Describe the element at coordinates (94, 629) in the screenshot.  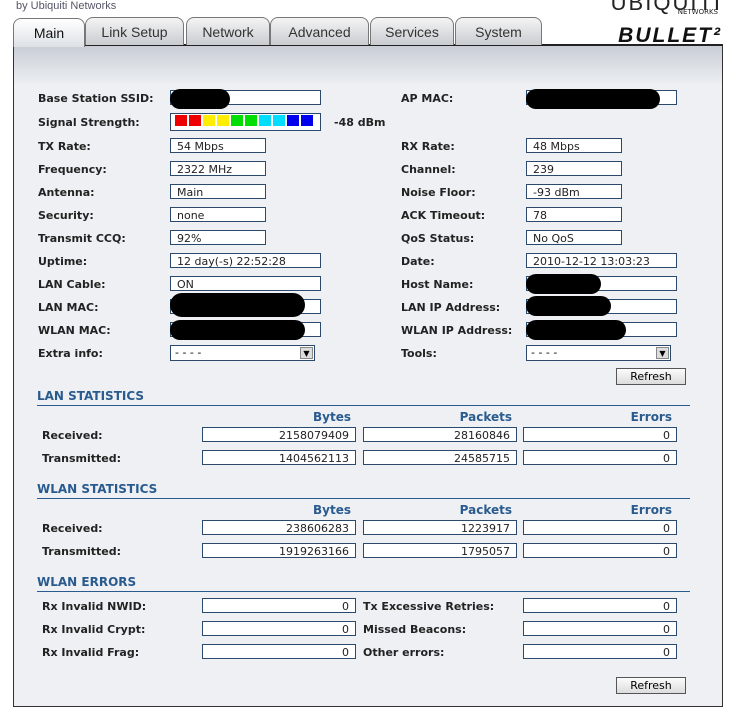
I see `error-label: Rx Invalid Crypt:` at that location.